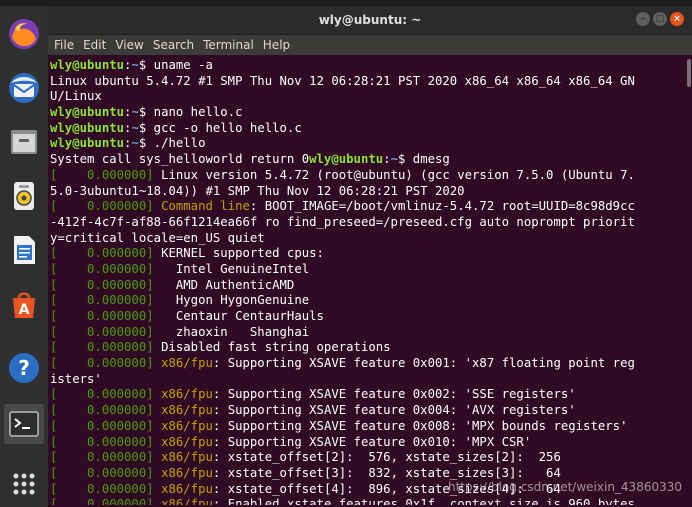 The height and width of the screenshot is (507, 692). What do you see at coordinates (157, 237) in the screenshot?
I see `terminal-text: y=critical locale=en_US quiet` at bounding box center [157, 237].